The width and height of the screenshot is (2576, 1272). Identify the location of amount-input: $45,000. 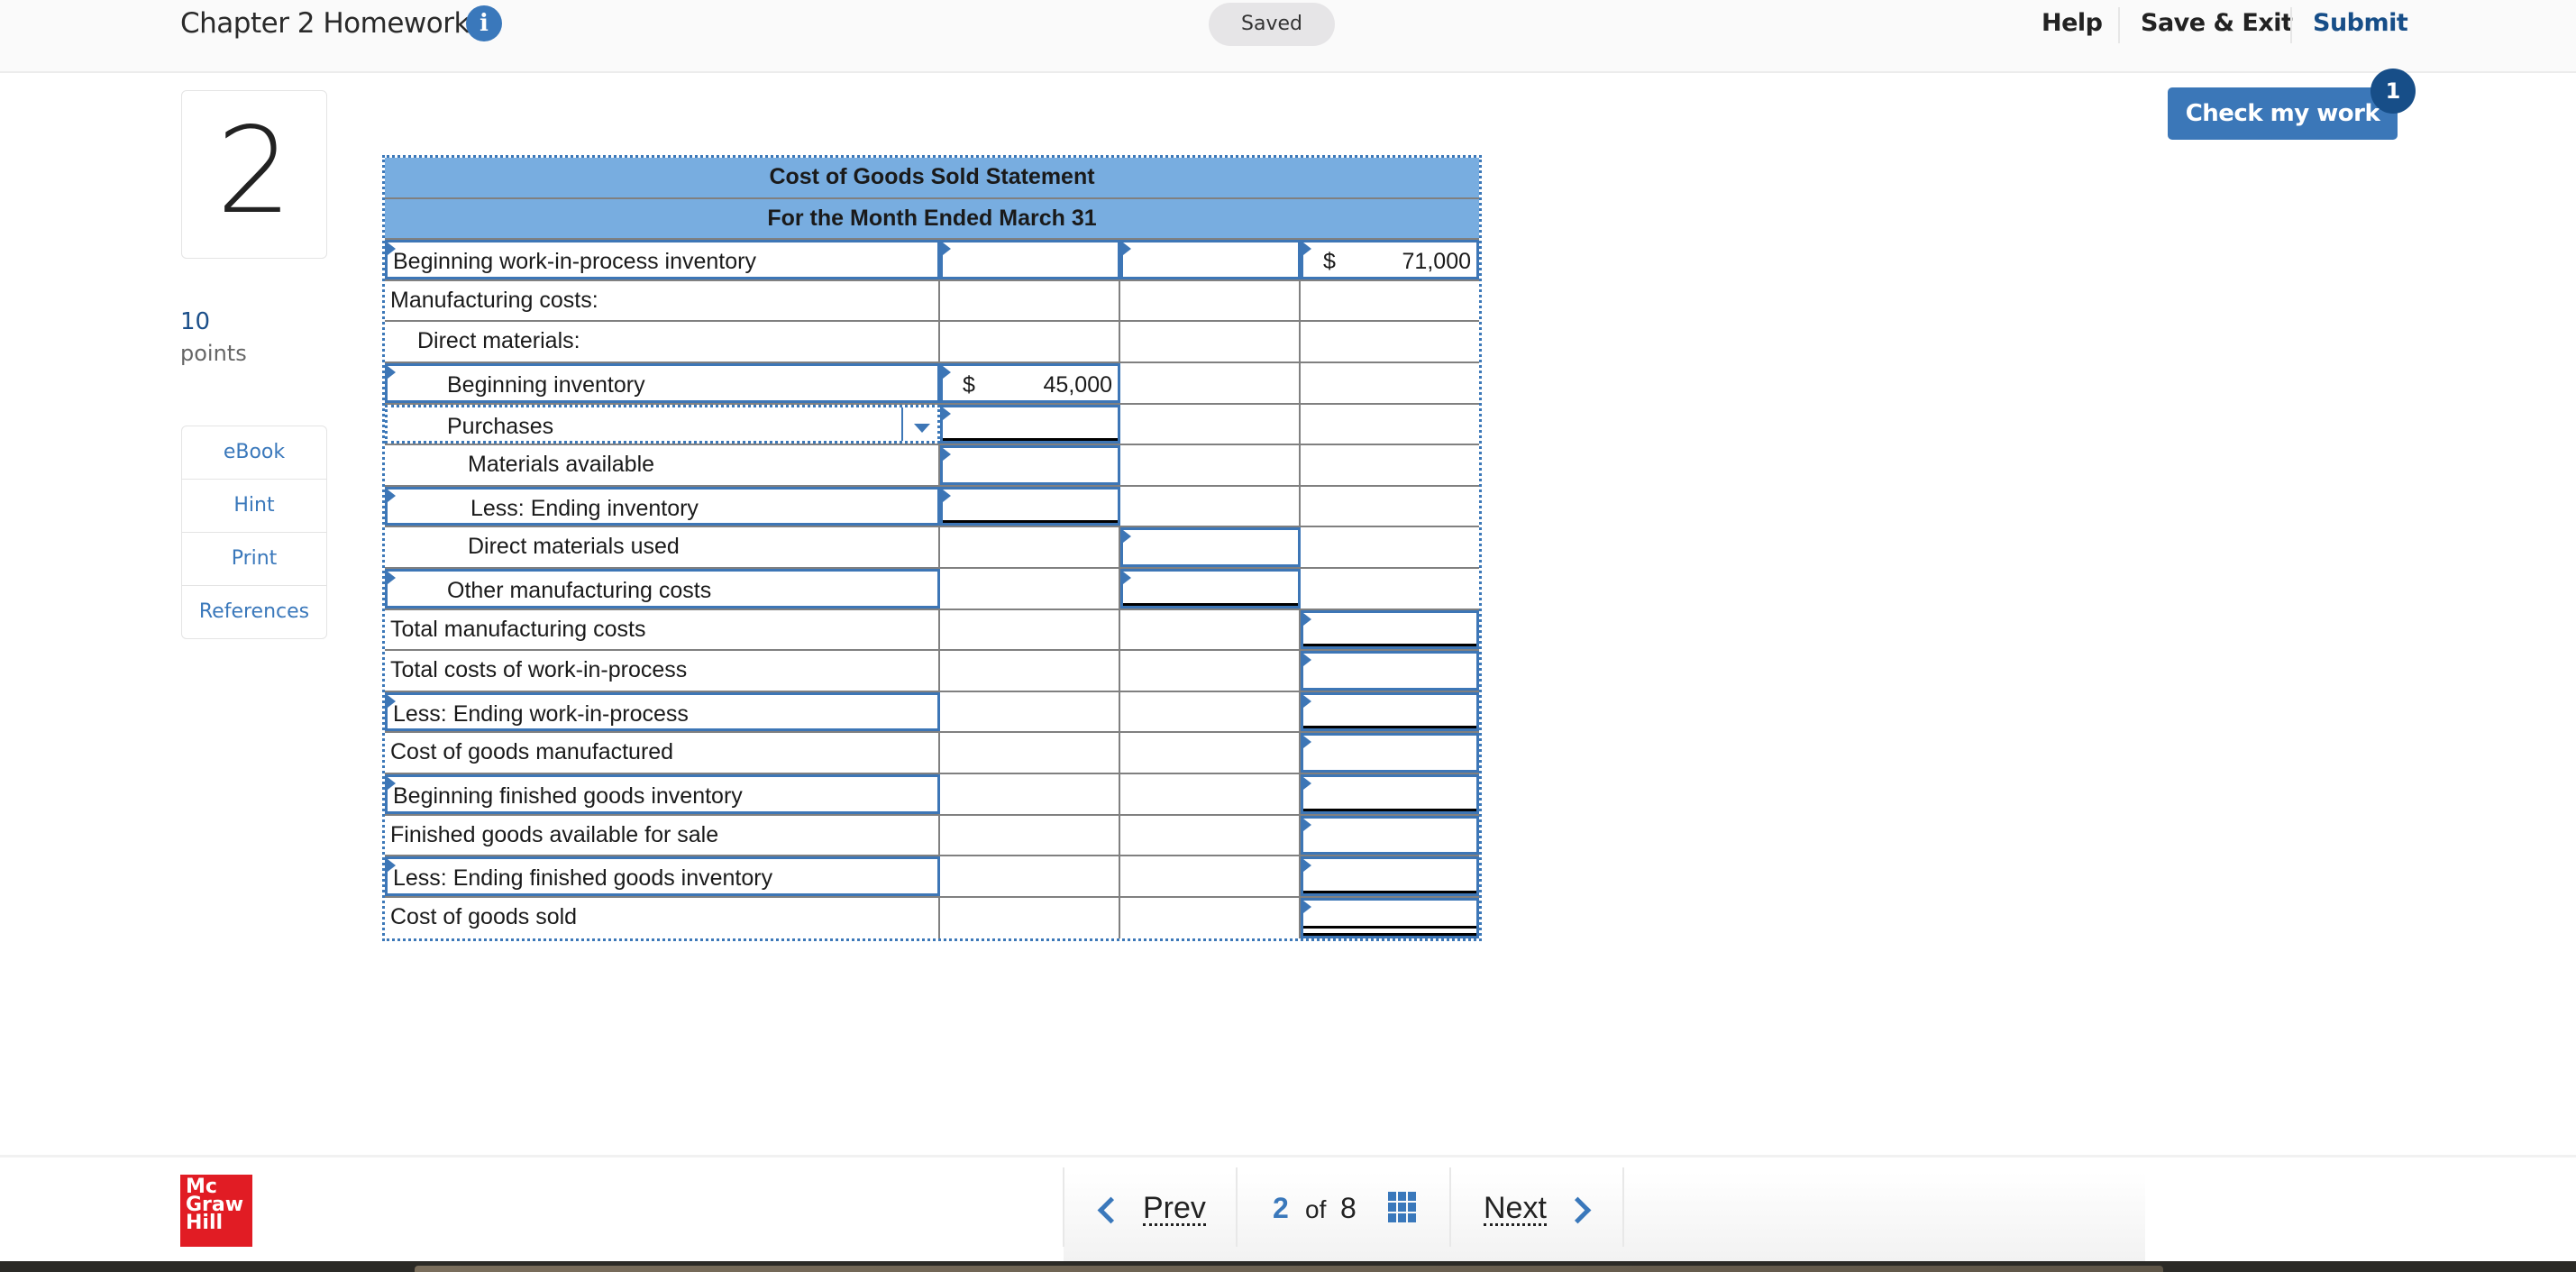
(1030, 382).